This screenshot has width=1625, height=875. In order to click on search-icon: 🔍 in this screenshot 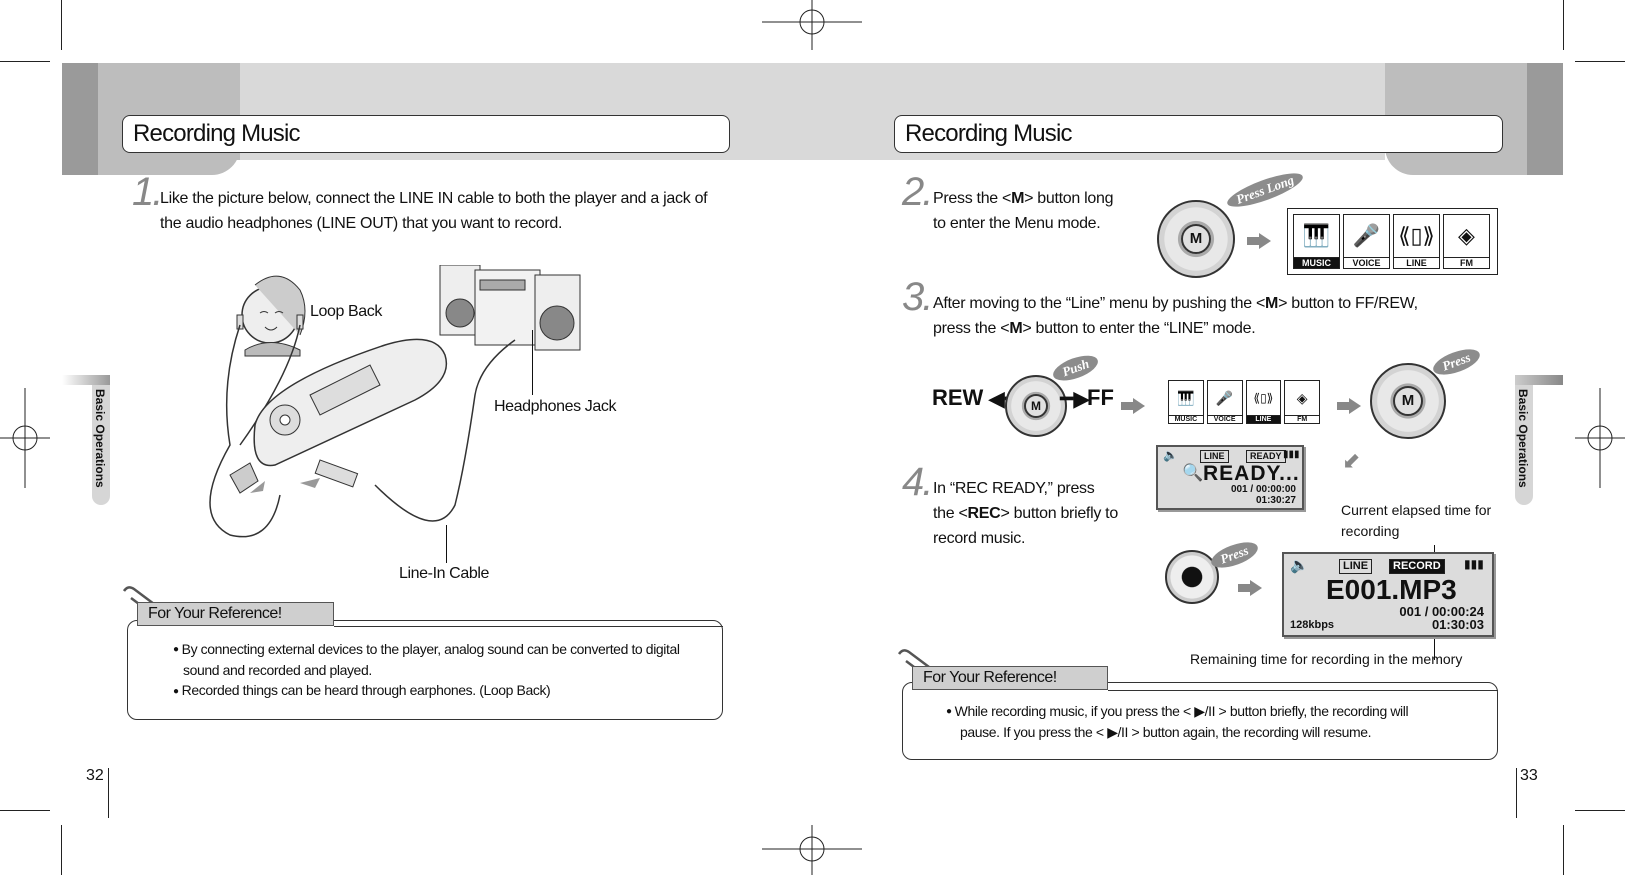, I will do `click(1193, 472)`.